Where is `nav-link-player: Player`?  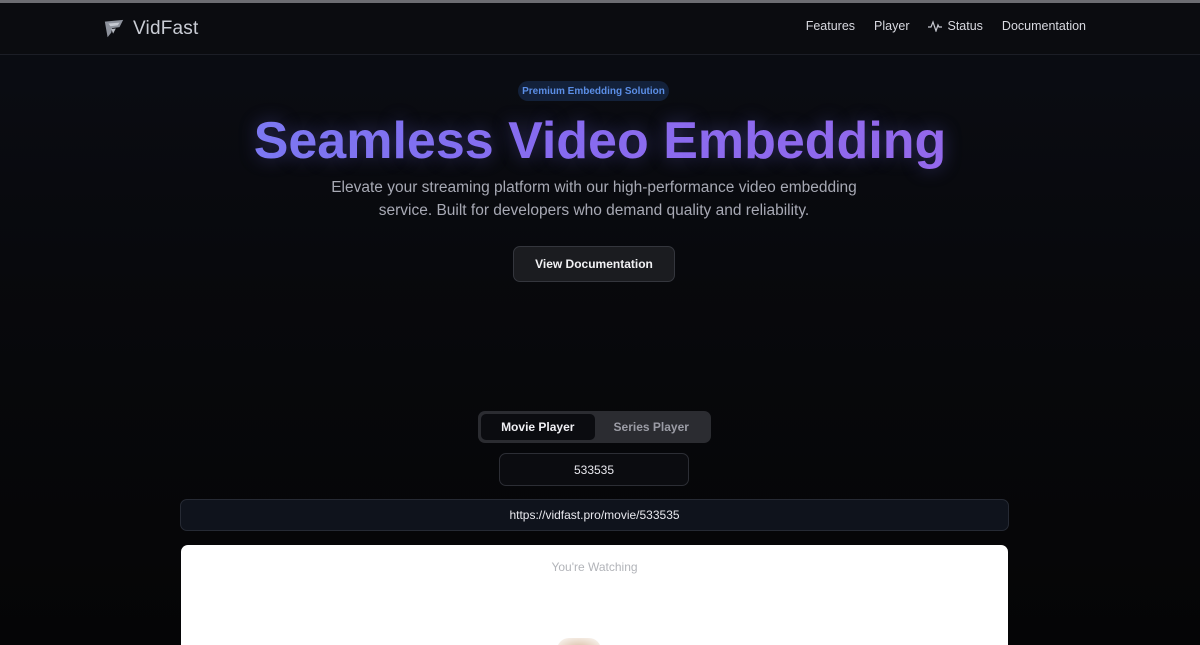 nav-link-player: Player is located at coordinates (891, 26).